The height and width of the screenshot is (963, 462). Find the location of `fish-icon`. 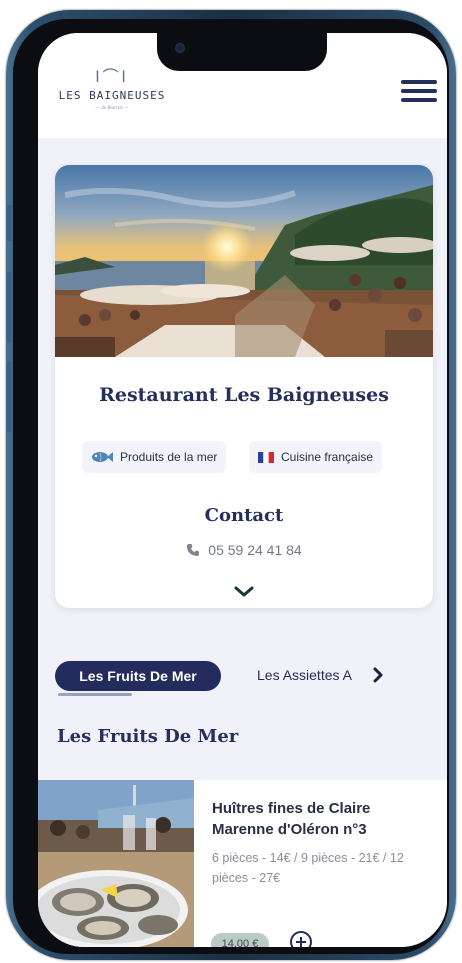

fish-icon is located at coordinates (102, 457).